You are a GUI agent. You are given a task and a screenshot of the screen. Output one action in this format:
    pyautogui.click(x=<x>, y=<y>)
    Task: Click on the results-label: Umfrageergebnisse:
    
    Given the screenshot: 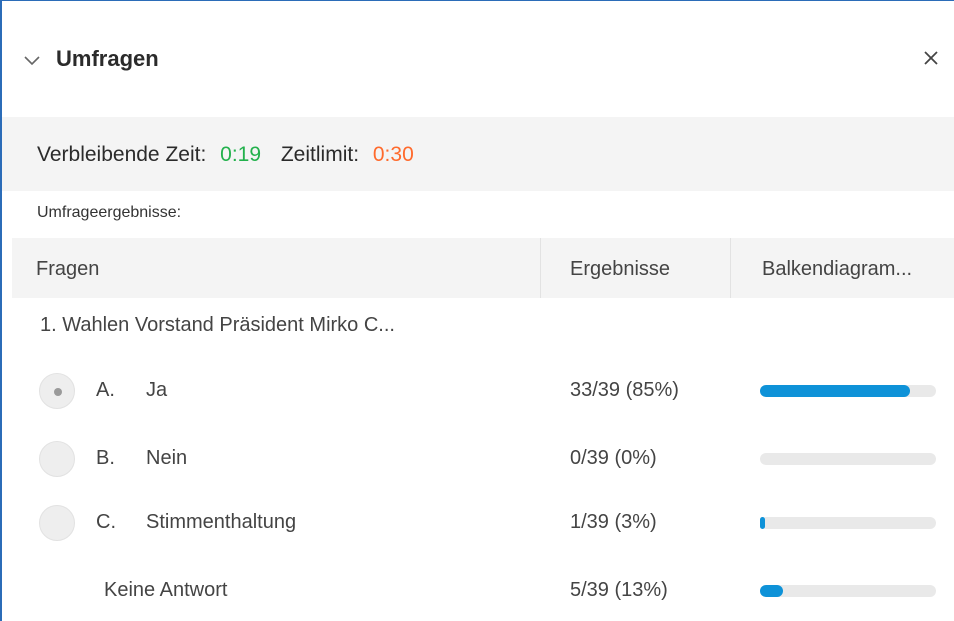 What is the action you would take?
    pyautogui.click(x=109, y=212)
    